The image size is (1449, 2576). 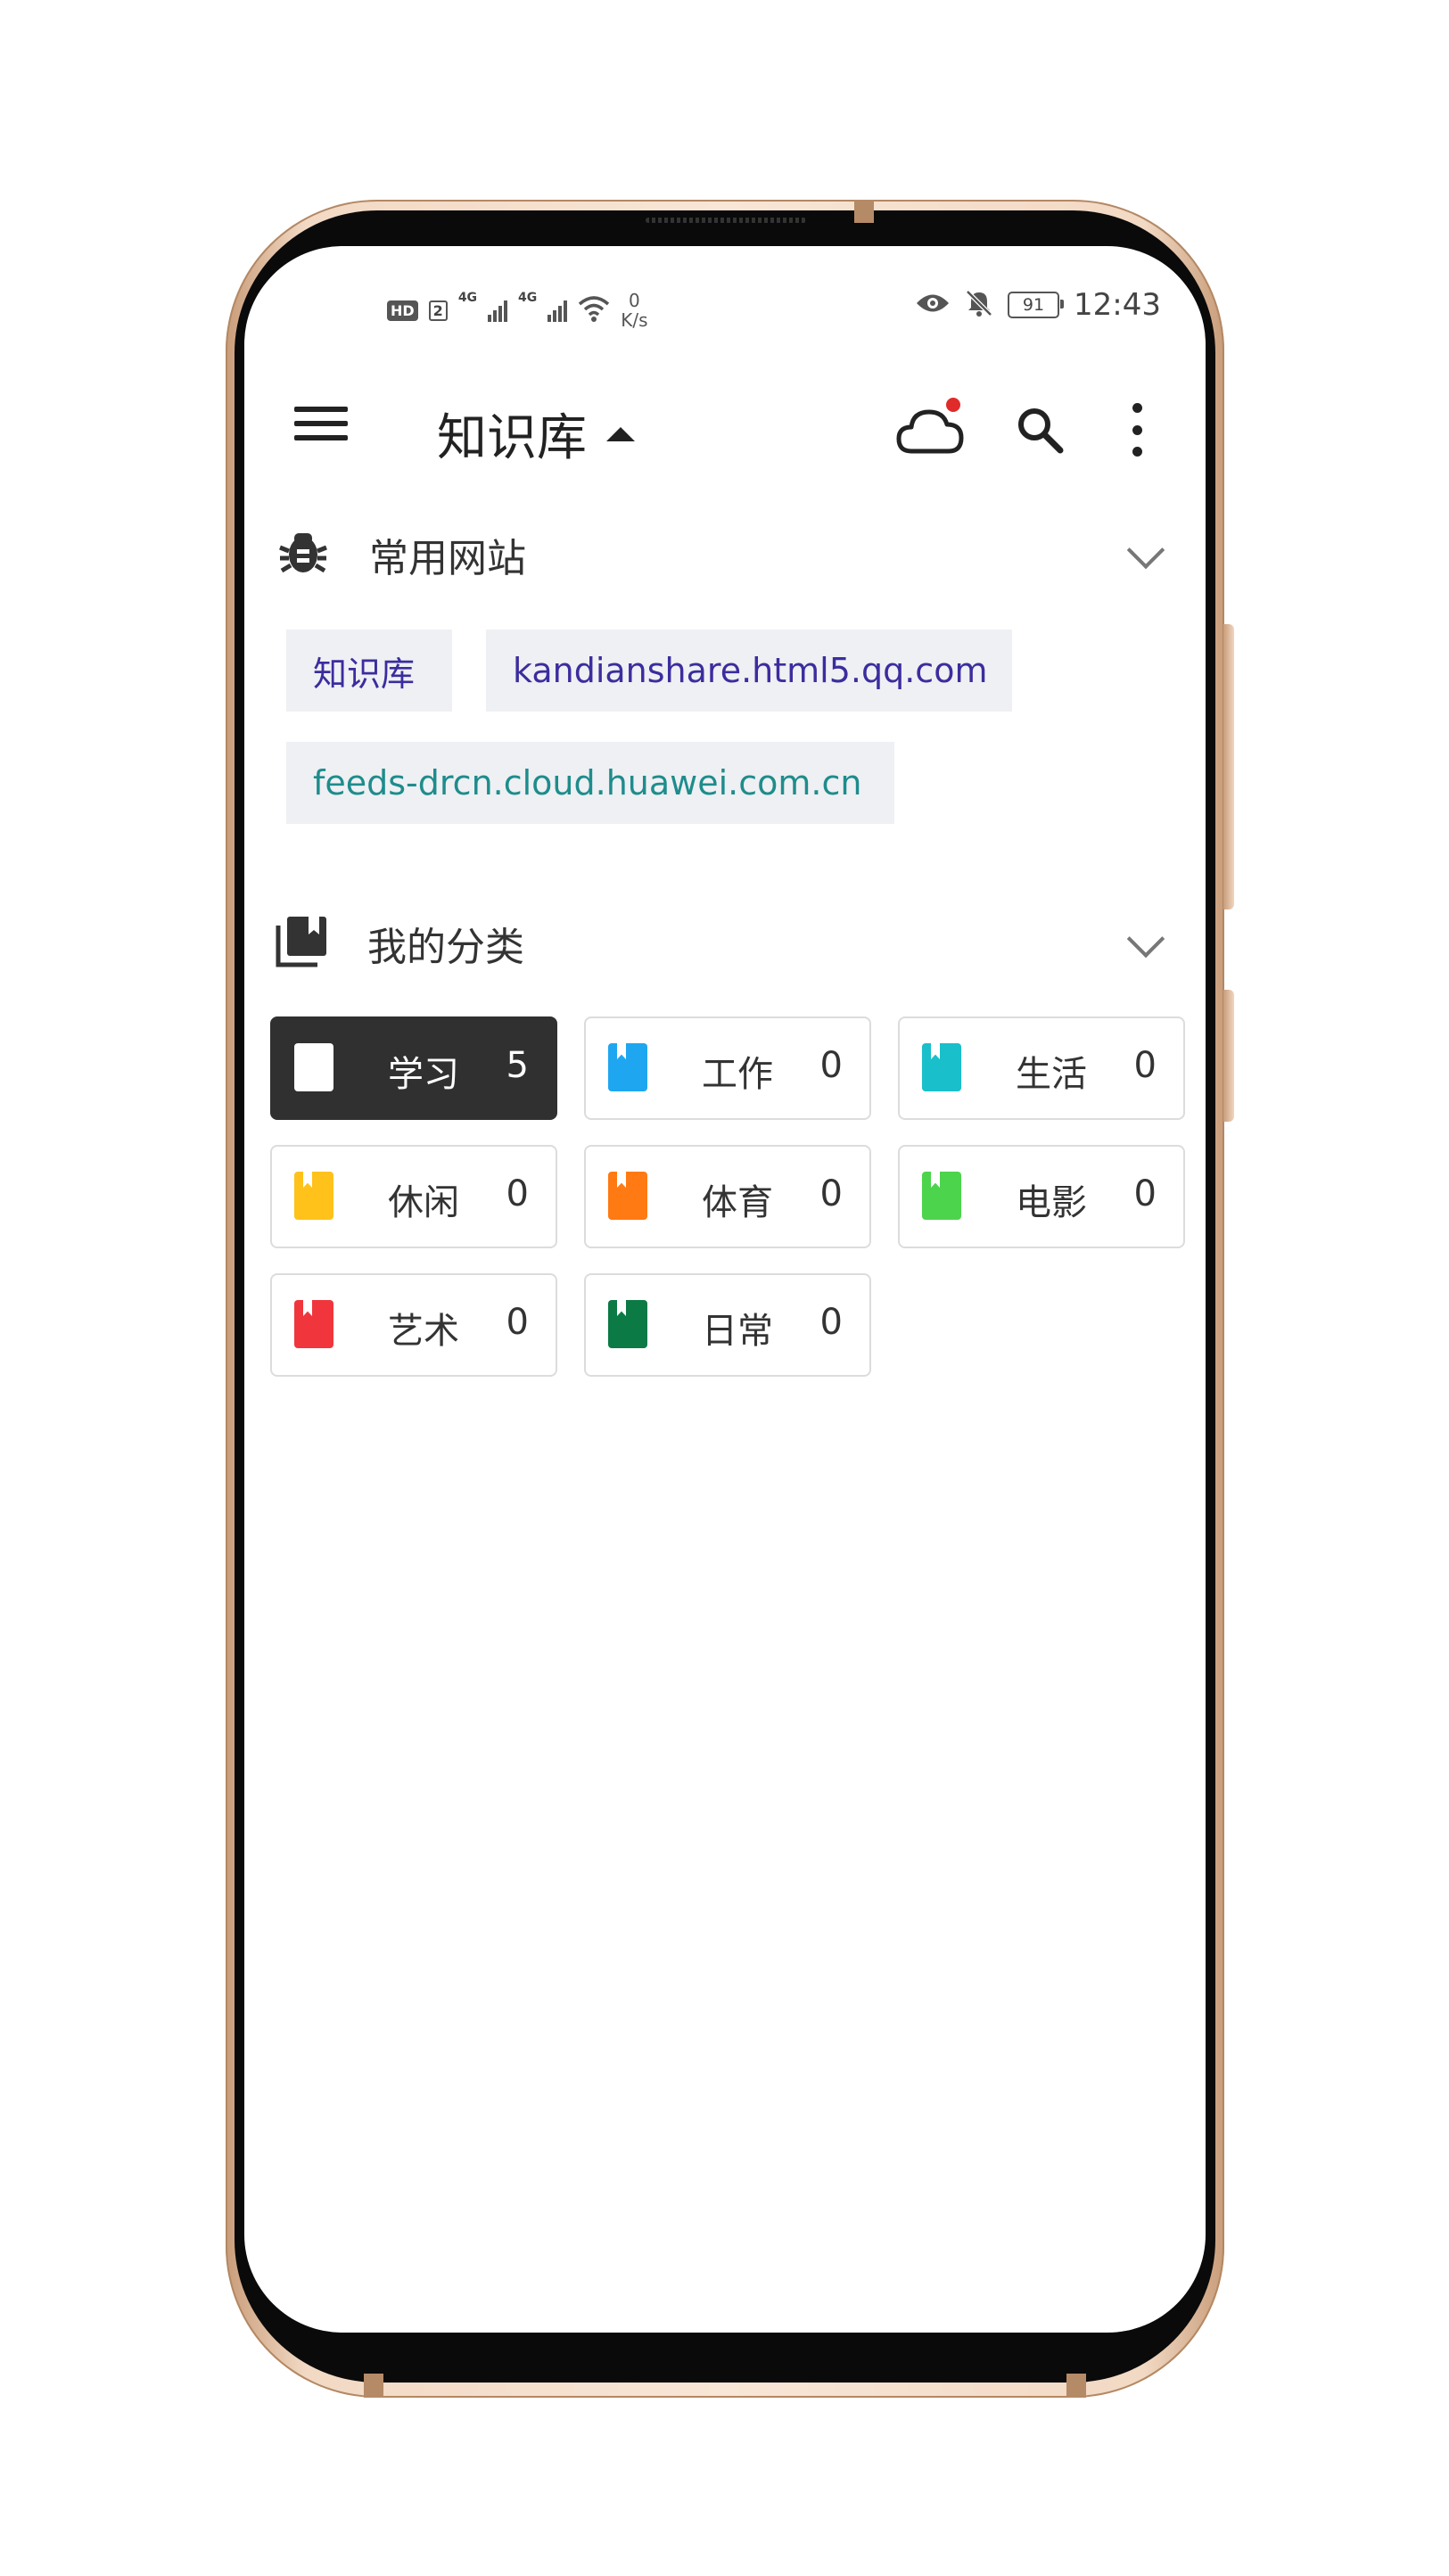 What do you see at coordinates (447, 558) in the screenshot?
I see `section-title: 常用网站` at bounding box center [447, 558].